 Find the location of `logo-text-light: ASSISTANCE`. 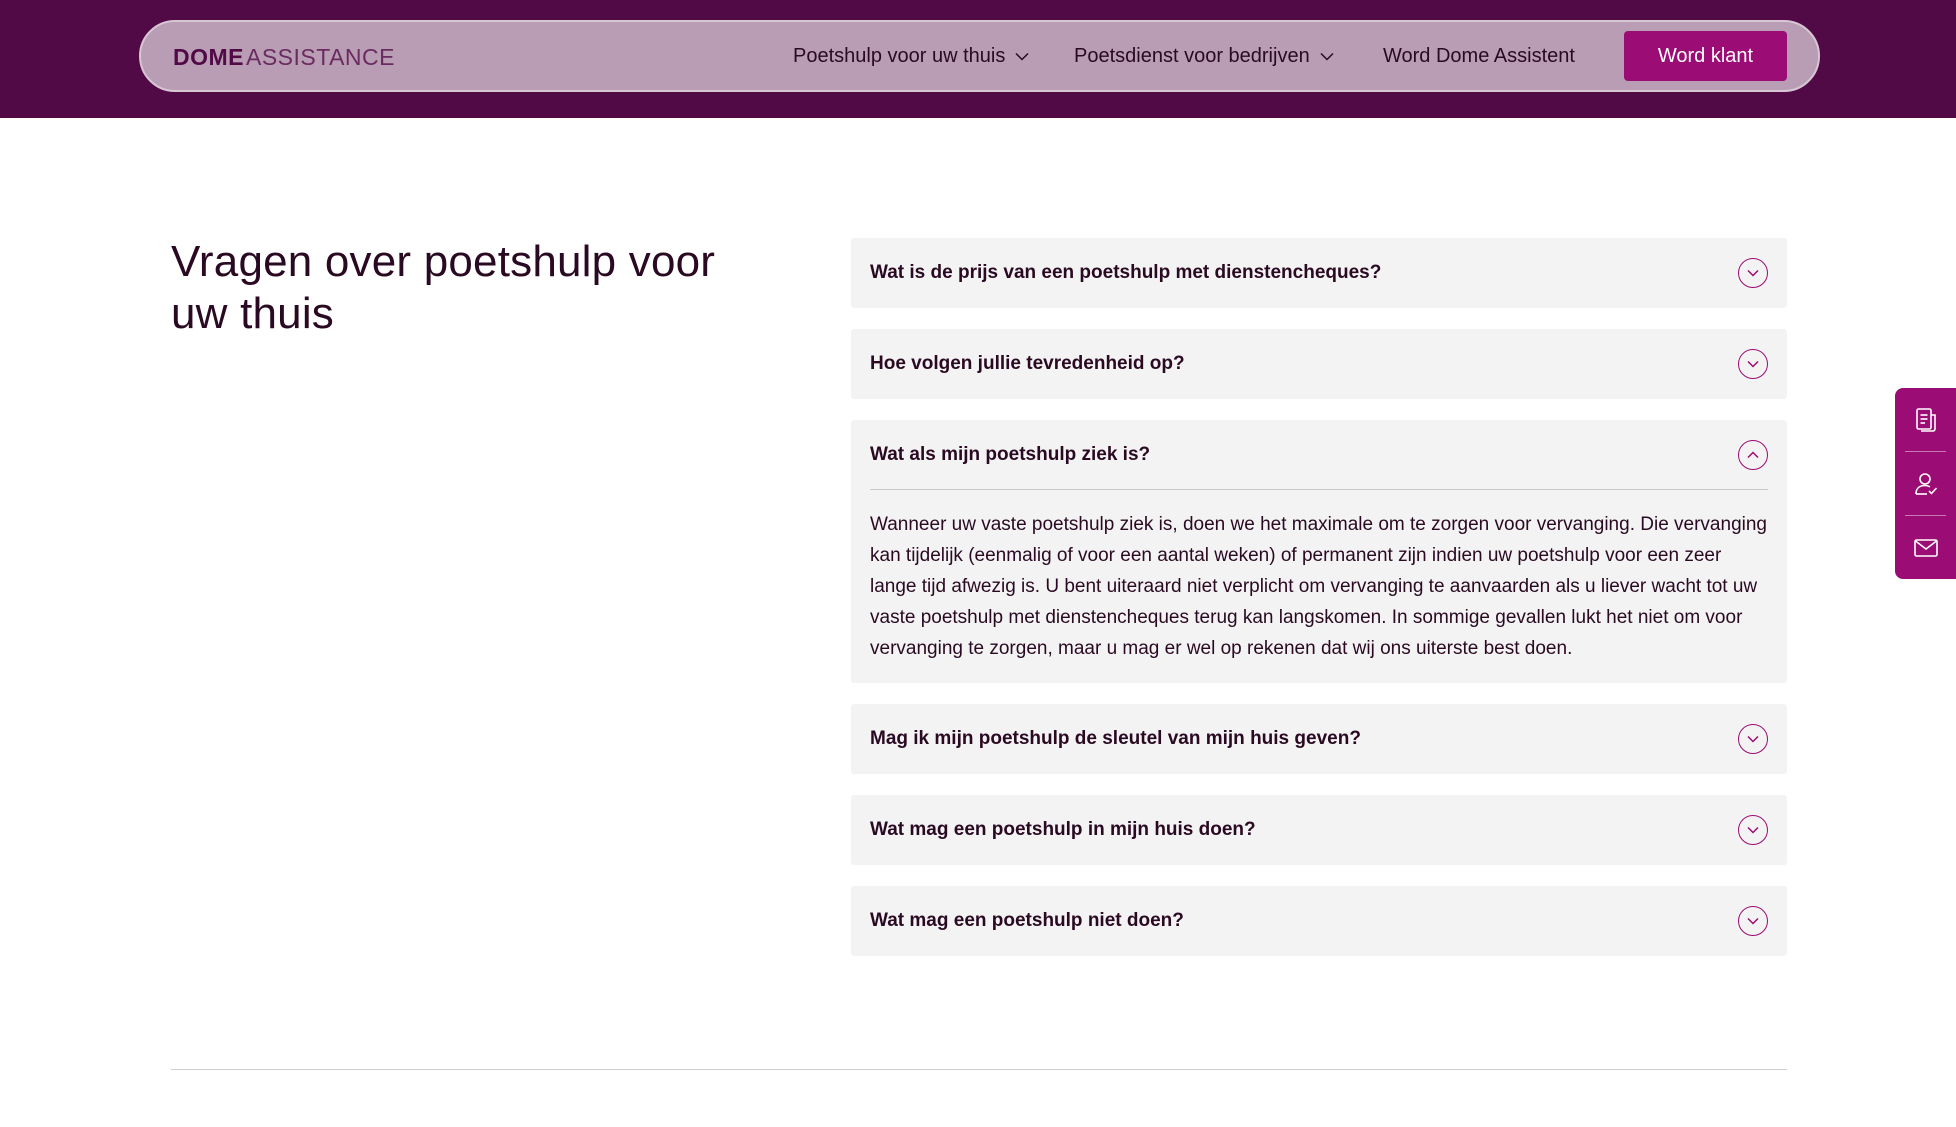

logo-text-light: ASSISTANCE is located at coordinates (320, 57).